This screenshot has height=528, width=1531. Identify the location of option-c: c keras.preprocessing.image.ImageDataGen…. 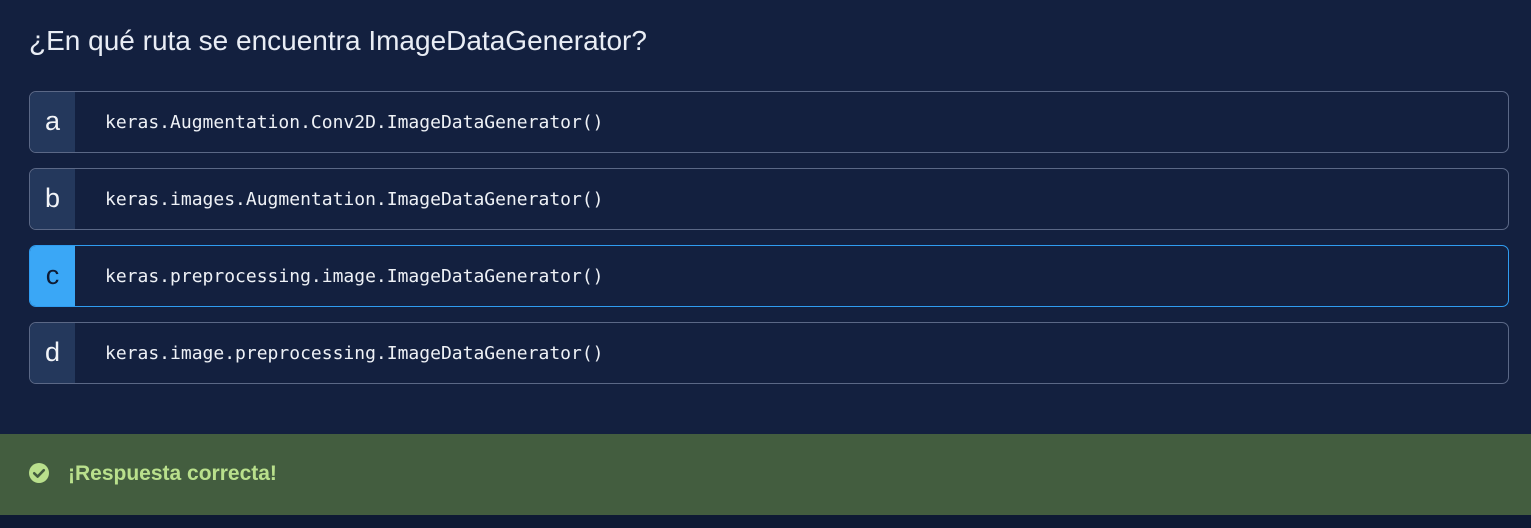
(769, 276).